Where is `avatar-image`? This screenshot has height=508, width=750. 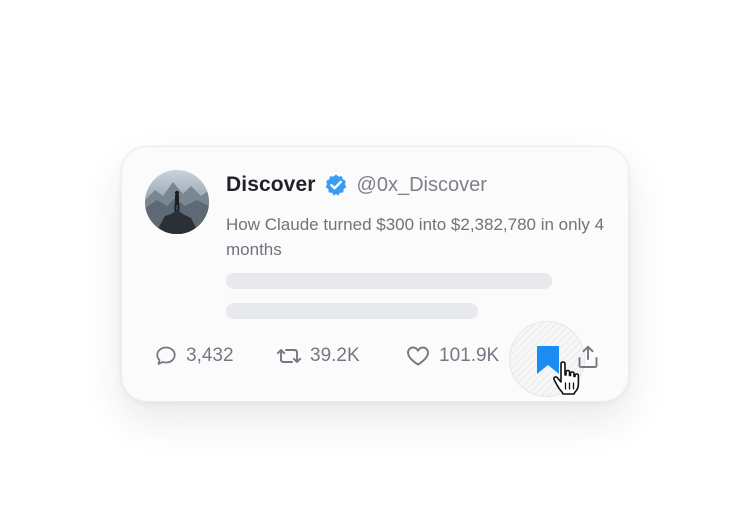 avatar-image is located at coordinates (177, 202).